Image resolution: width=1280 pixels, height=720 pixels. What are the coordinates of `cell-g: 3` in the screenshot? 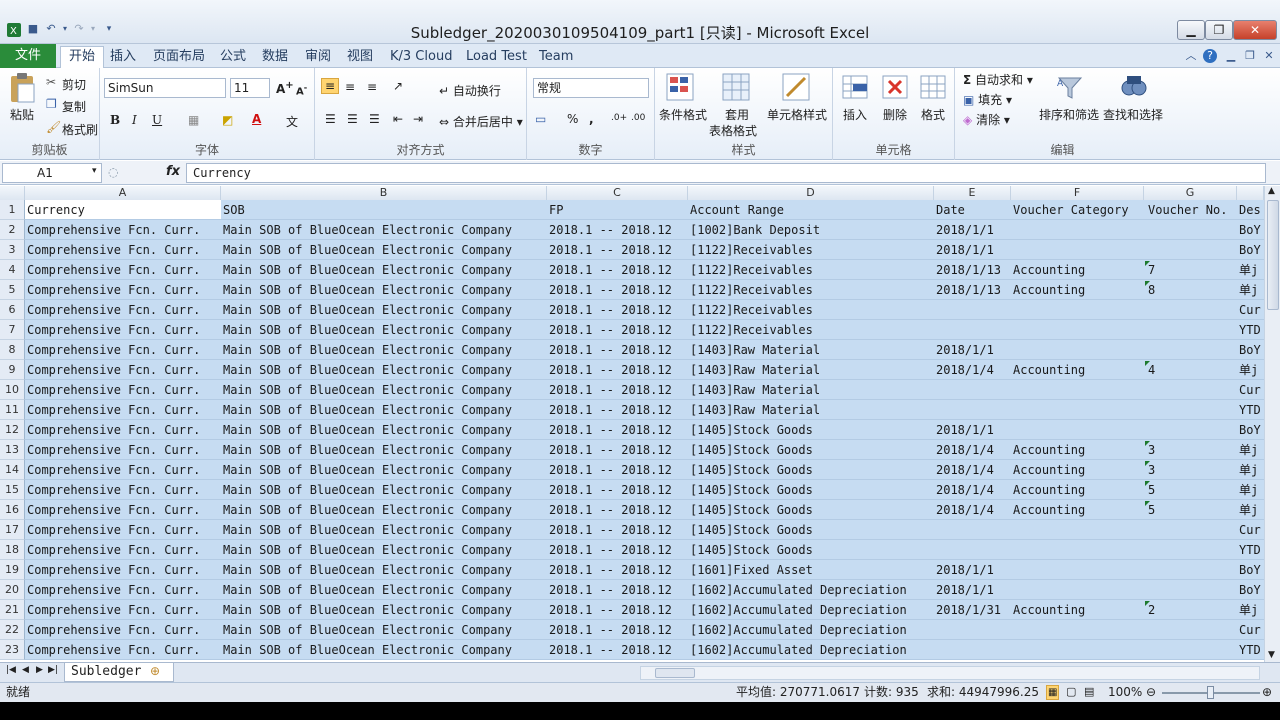 It's located at (1190, 470).